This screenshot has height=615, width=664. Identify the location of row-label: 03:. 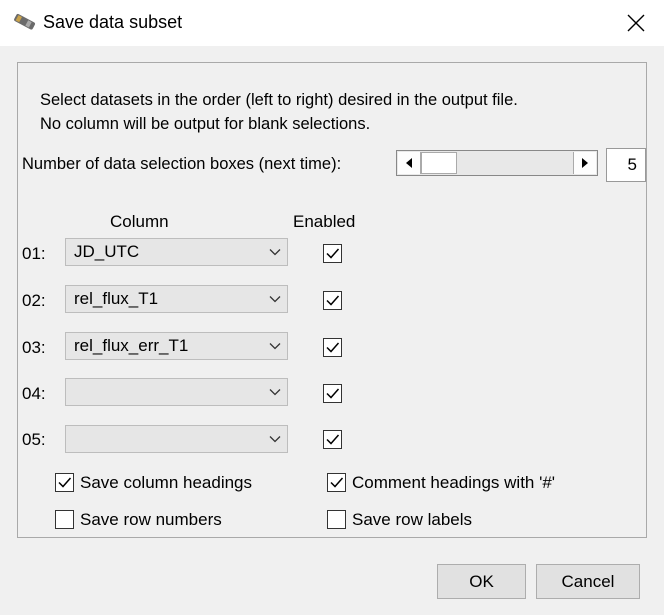
(34, 347).